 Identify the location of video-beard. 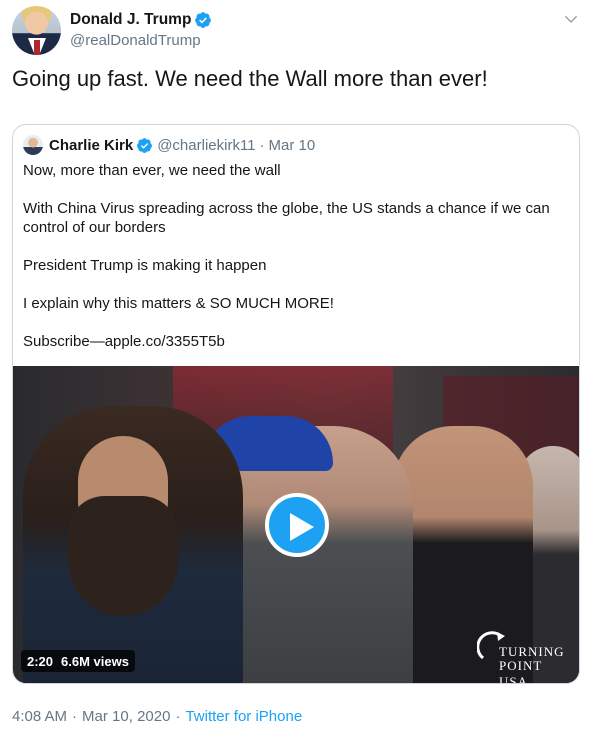
(123, 556).